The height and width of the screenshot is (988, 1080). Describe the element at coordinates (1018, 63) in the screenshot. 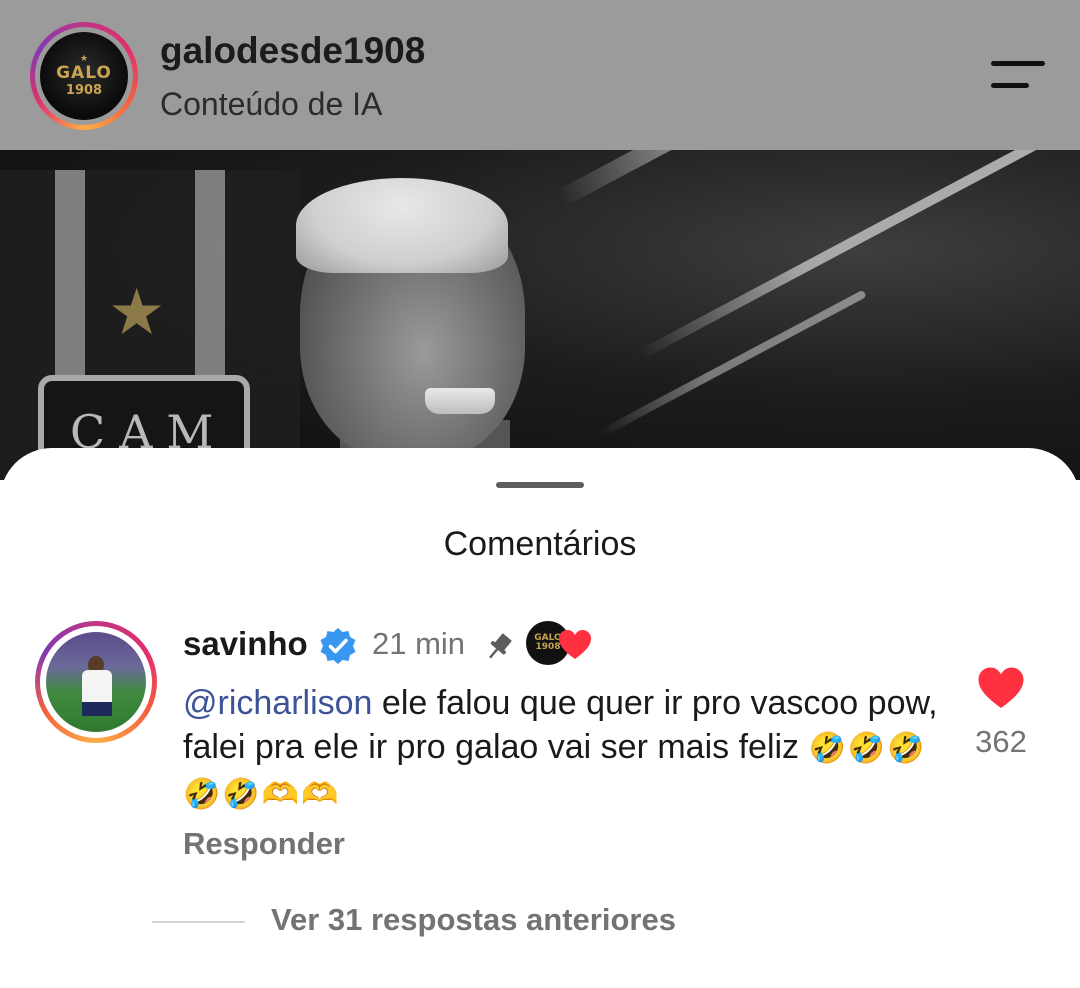

I see `menu-bar-top` at that location.